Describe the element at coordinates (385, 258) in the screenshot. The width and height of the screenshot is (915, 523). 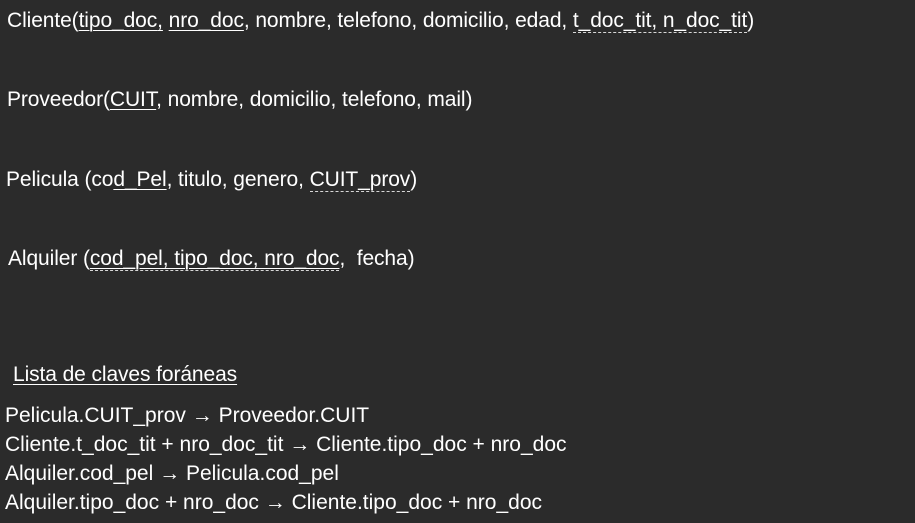
I see `attribute-list: fecha)` at that location.